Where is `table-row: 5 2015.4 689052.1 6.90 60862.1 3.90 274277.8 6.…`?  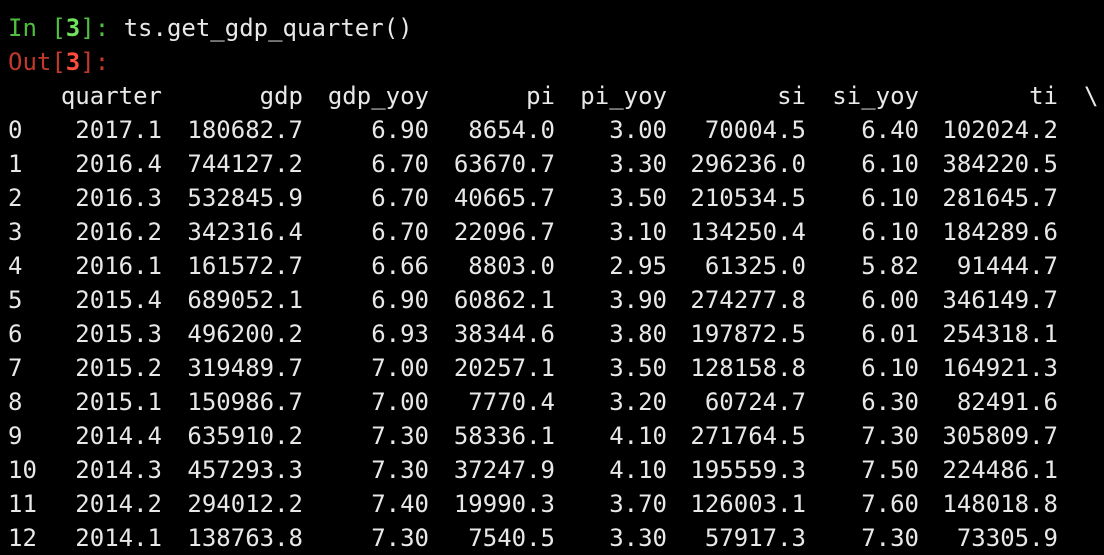
table-row: 5 2015.4 689052.1 6.90 60862.1 3.90 274277.8 6.… is located at coordinates (556, 300).